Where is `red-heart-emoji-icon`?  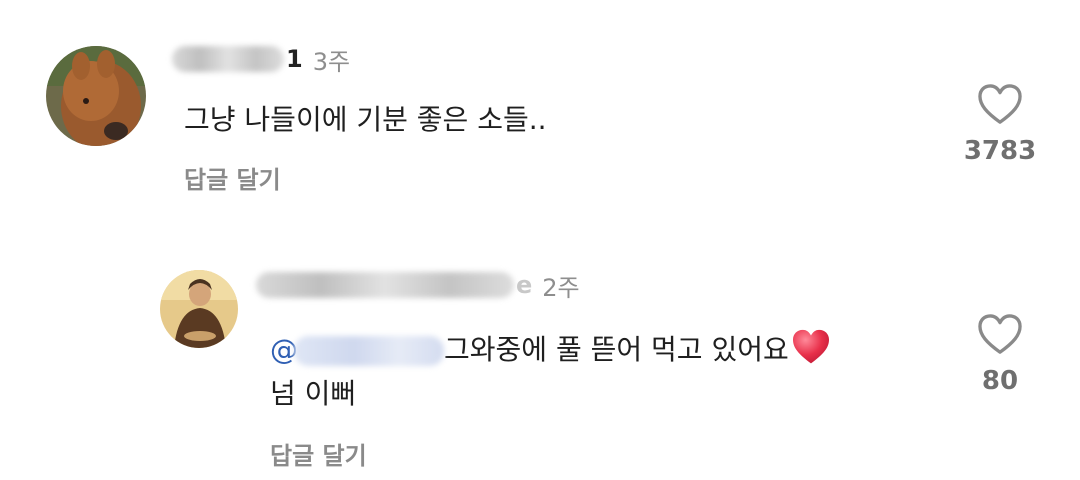
red-heart-emoji-icon is located at coordinates (810, 346).